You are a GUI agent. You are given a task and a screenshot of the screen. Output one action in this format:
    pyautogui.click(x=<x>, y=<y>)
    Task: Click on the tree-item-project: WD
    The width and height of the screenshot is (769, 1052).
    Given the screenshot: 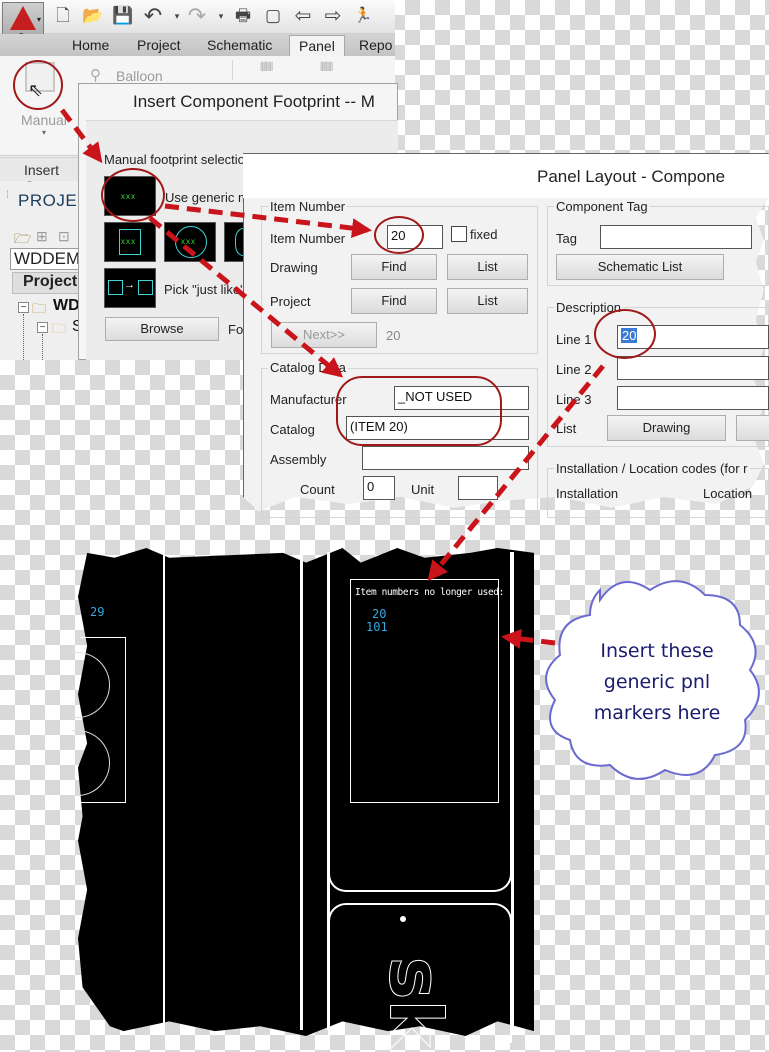 What is the action you would take?
    pyautogui.click(x=66, y=306)
    